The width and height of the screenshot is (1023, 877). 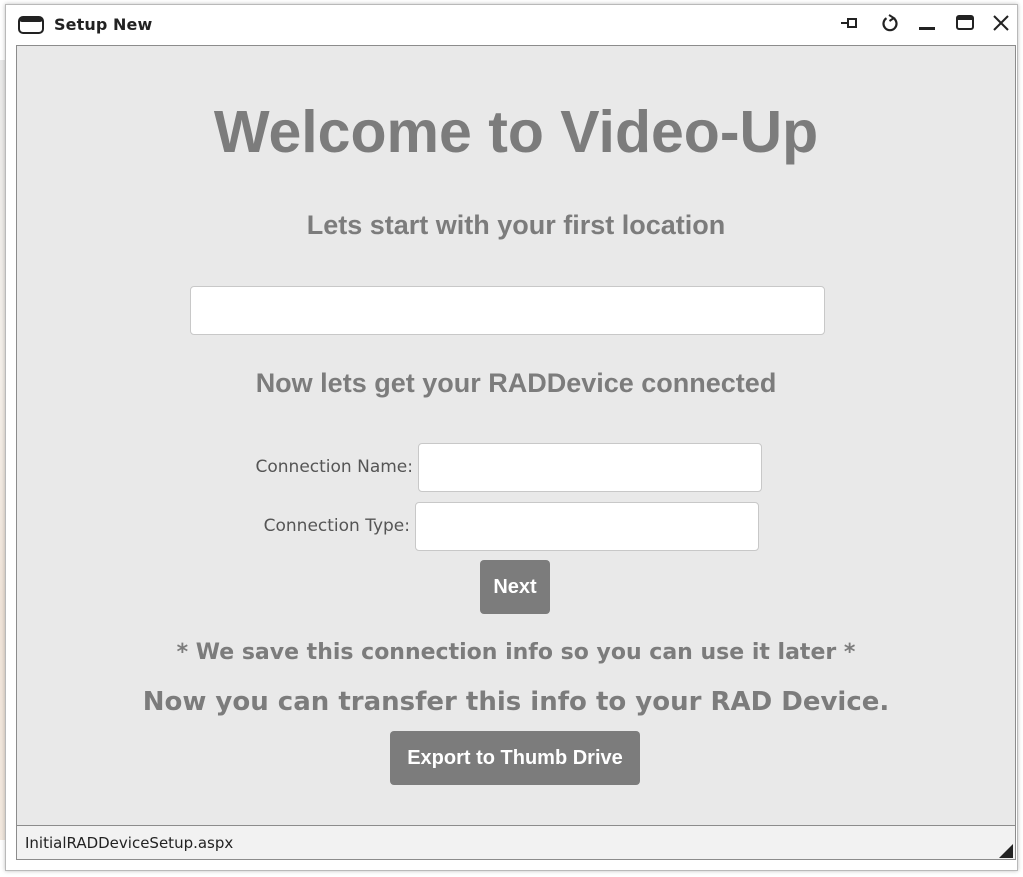 I want to click on location-prompt: Lets start with your first location, so click(x=516, y=225).